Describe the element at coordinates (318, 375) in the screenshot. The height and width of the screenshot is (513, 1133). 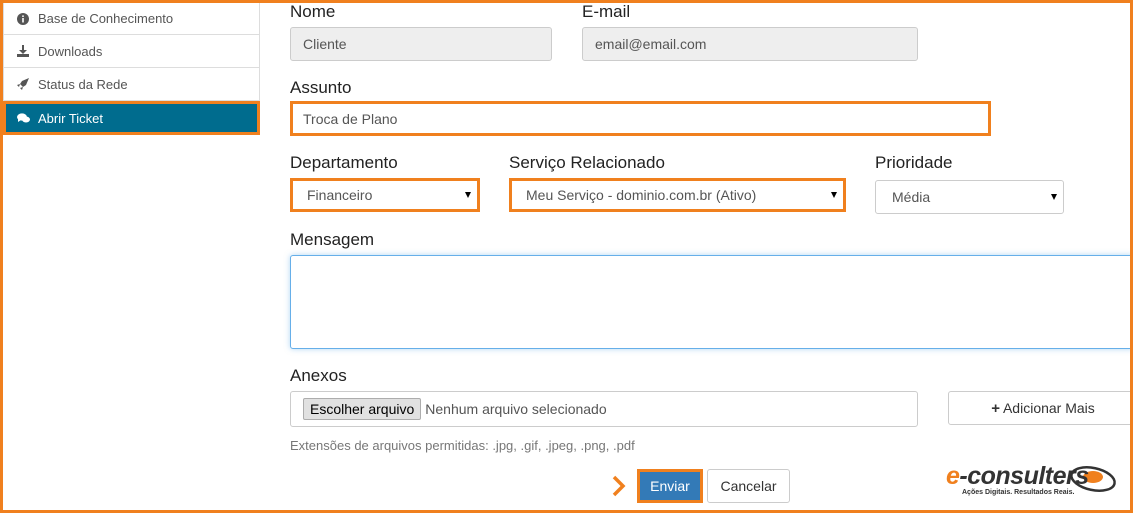
I see `attachments-label: Anexos` at that location.